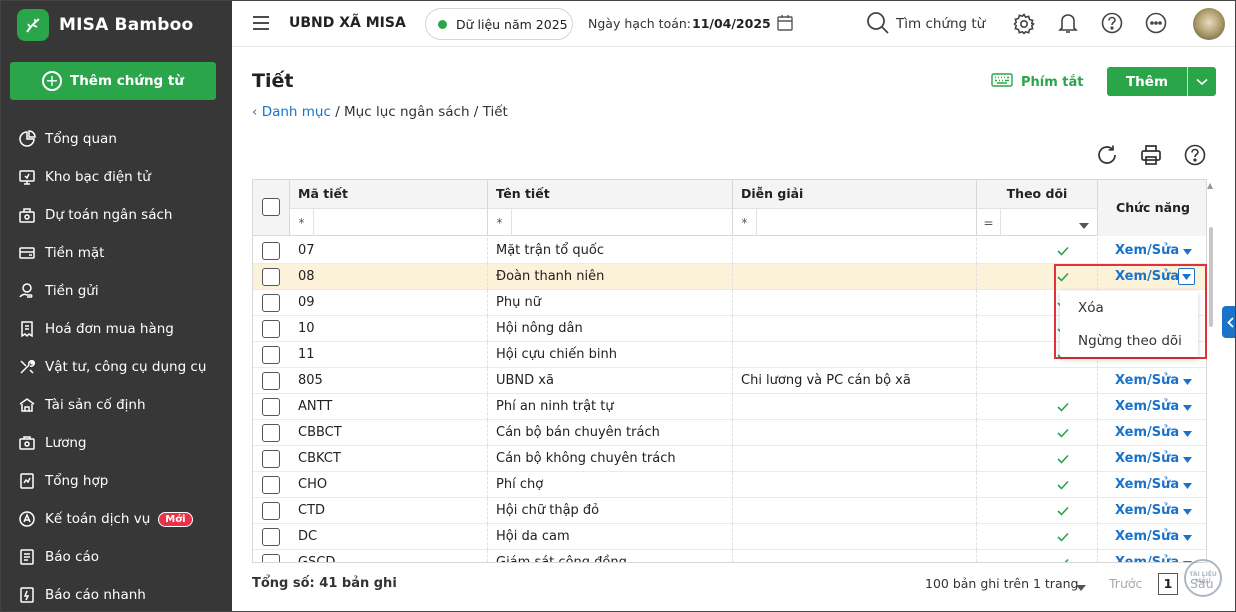 The width and height of the screenshot is (1236, 612). I want to click on gear-icon, so click(1024, 26).